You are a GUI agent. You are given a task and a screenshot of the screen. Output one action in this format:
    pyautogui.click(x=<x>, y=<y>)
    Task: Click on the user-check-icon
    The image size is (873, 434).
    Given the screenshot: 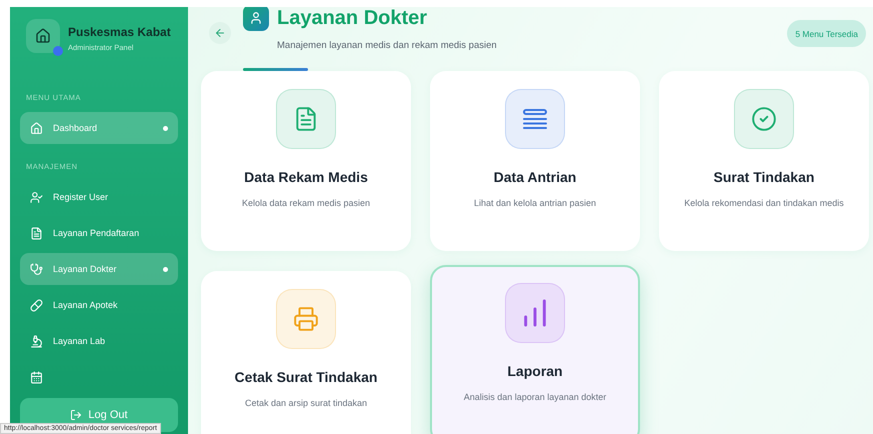 What is the action you would take?
    pyautogui.click(x=36, y=197)
    